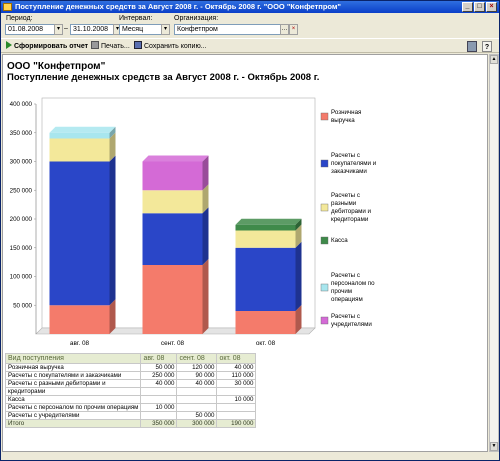  Describe the element at coordinates (165, 29) in the screenshot. I see `interval-dropdown: ▾` at that location.